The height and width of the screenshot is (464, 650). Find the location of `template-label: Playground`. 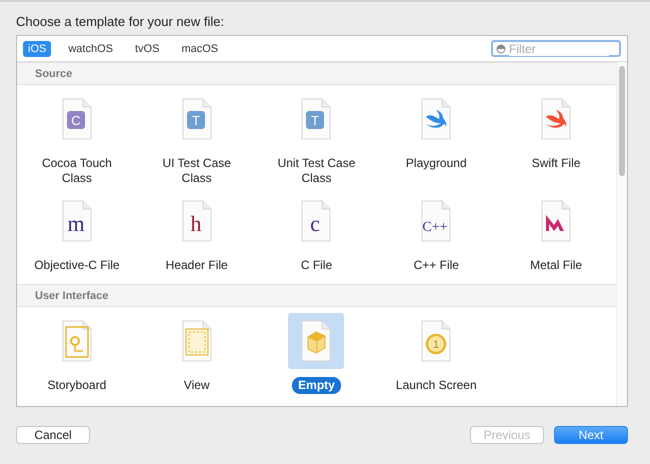

template-label: Playground is located at coordinates (436, 163).